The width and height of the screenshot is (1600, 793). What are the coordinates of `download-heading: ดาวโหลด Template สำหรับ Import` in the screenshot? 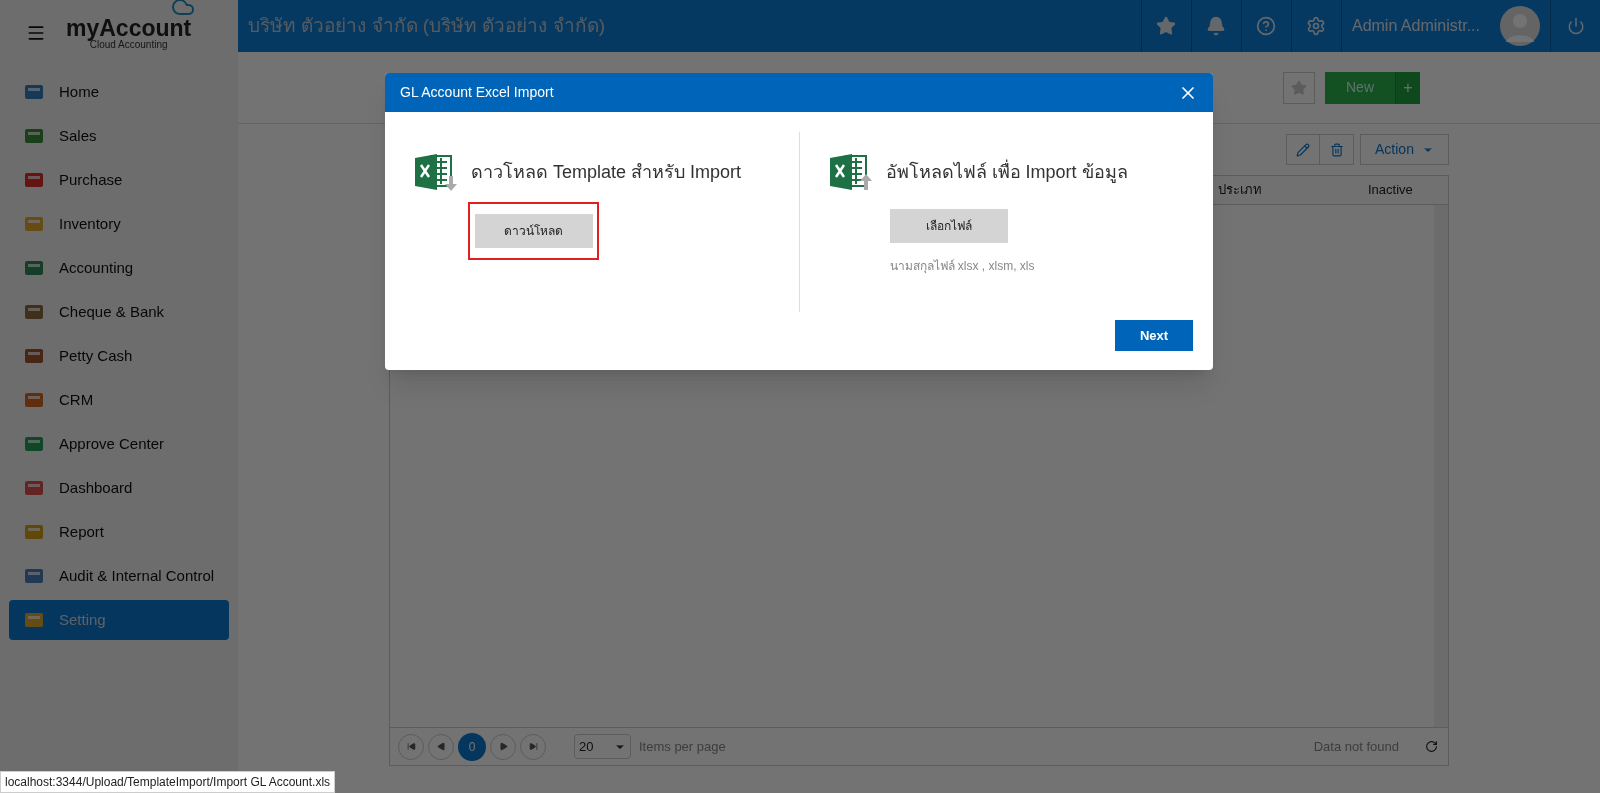 It's located at (606, 172).